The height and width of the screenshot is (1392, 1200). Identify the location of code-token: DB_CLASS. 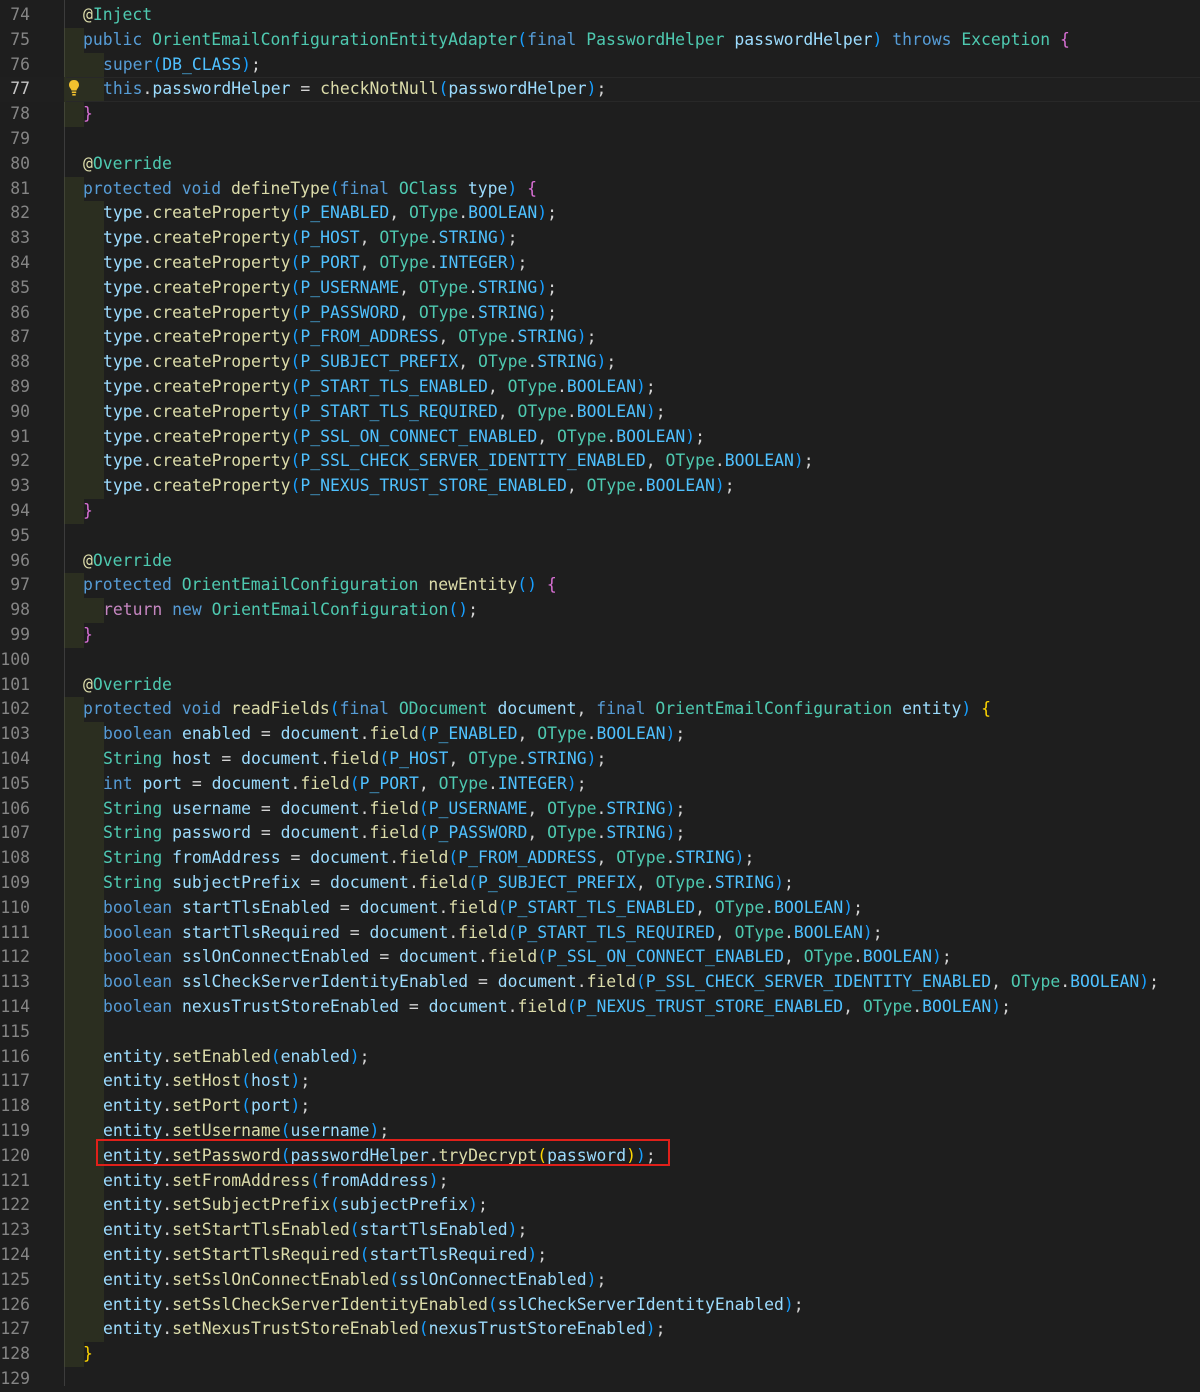
(202, 64).